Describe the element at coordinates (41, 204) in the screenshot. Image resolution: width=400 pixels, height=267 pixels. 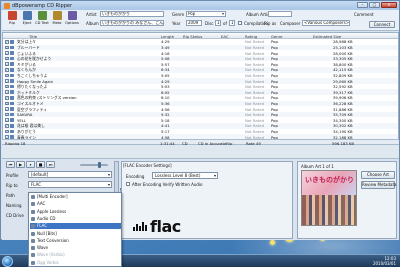
I see `dropdown-option-label: AAC` at that location.